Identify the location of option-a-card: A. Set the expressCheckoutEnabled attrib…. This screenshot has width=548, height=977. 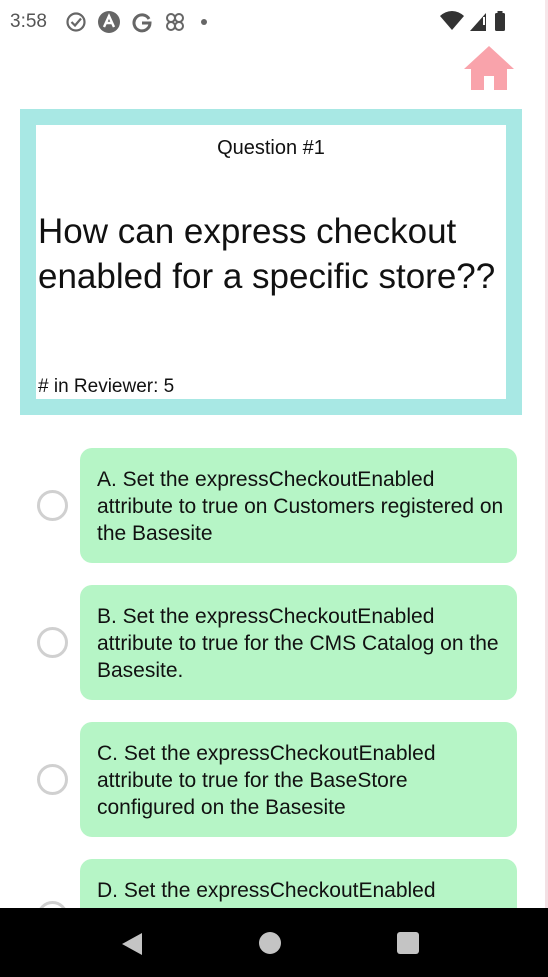
(298, 505).